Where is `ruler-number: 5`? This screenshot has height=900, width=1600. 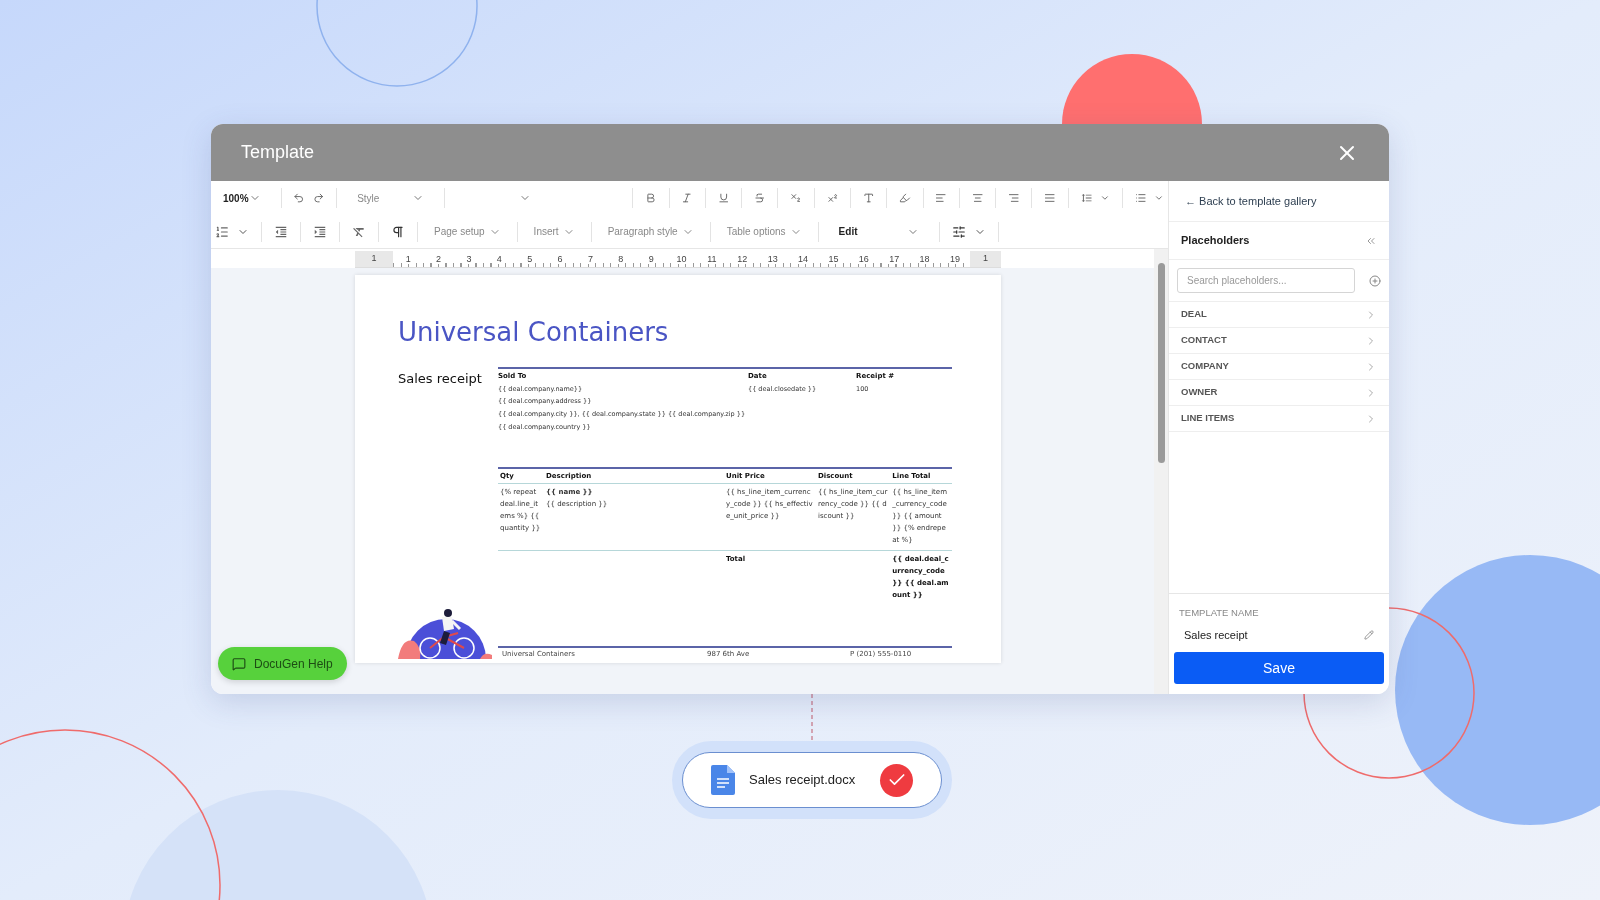 ruler-number: 5 is located at coordinates (530, 259).